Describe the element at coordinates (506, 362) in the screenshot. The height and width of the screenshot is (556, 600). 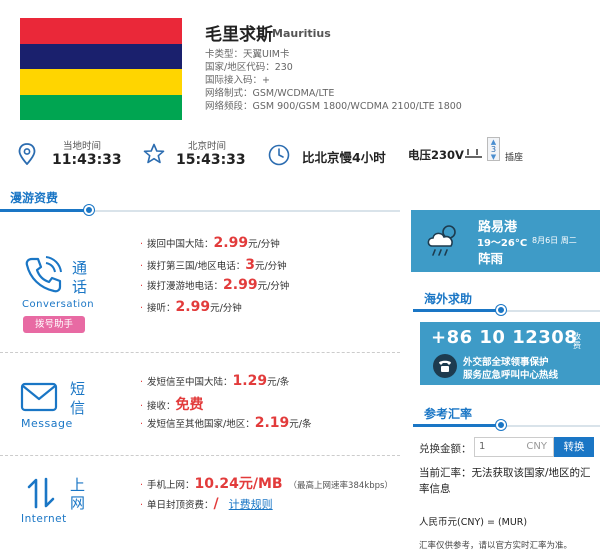
I see `hotline-line-1: 外交部全球领事保护` at that location.